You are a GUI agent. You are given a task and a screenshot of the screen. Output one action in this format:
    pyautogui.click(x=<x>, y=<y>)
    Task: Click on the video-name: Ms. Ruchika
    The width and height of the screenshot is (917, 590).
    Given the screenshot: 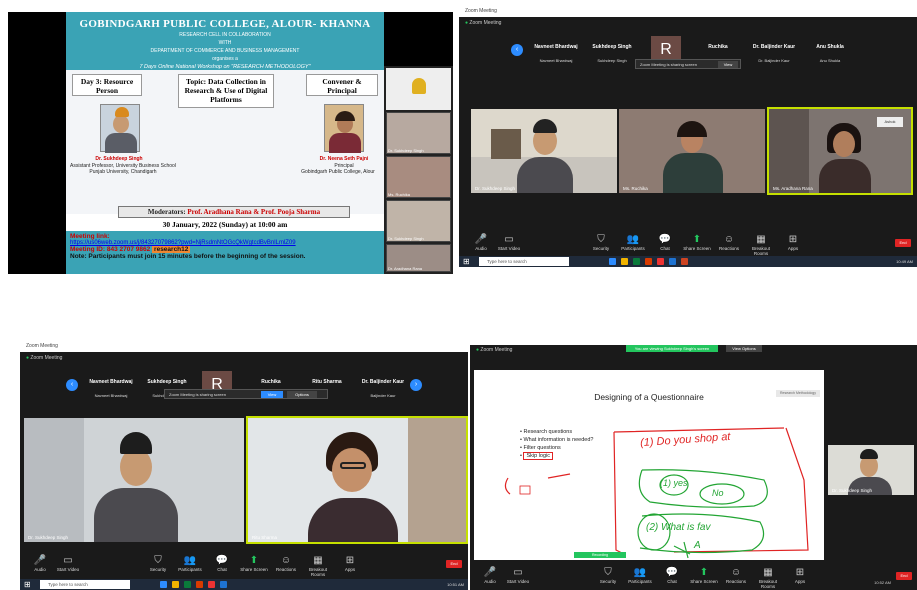 What is the action you would take?
    pyautogui.click(x=635, y=188)
    